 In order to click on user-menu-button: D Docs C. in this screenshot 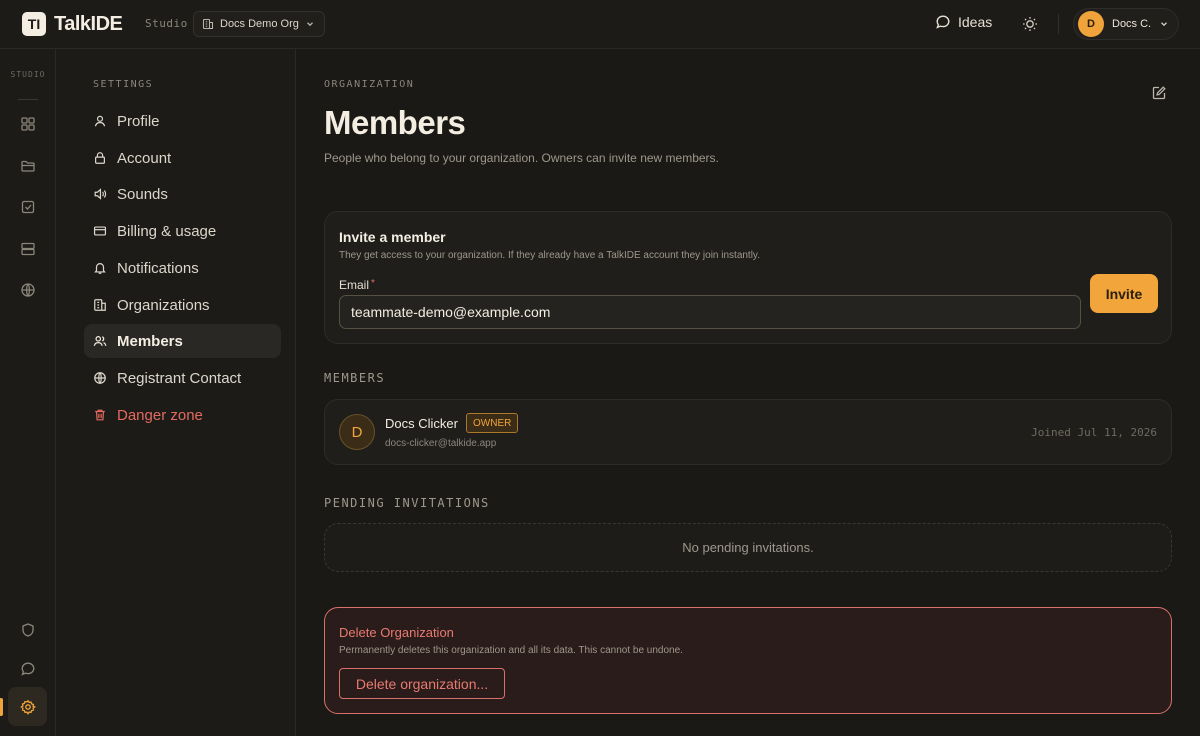, I will do `click(1126, 24)`.